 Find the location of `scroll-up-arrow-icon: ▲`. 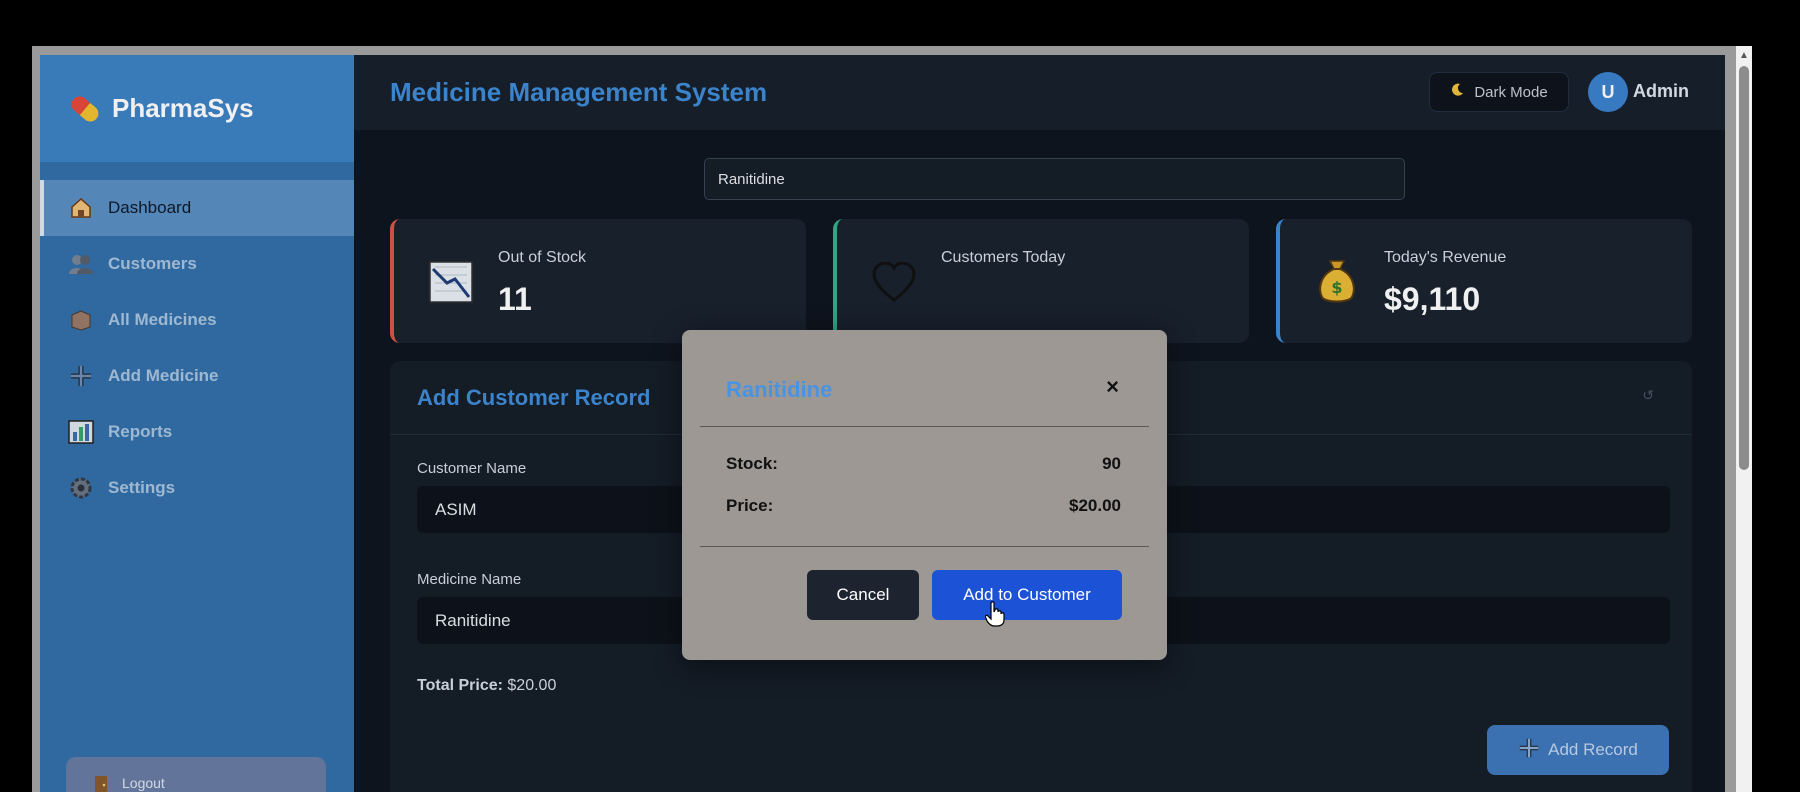

scroll-up-arrow-icon: ▲ is located at coordinates (1744, 55).